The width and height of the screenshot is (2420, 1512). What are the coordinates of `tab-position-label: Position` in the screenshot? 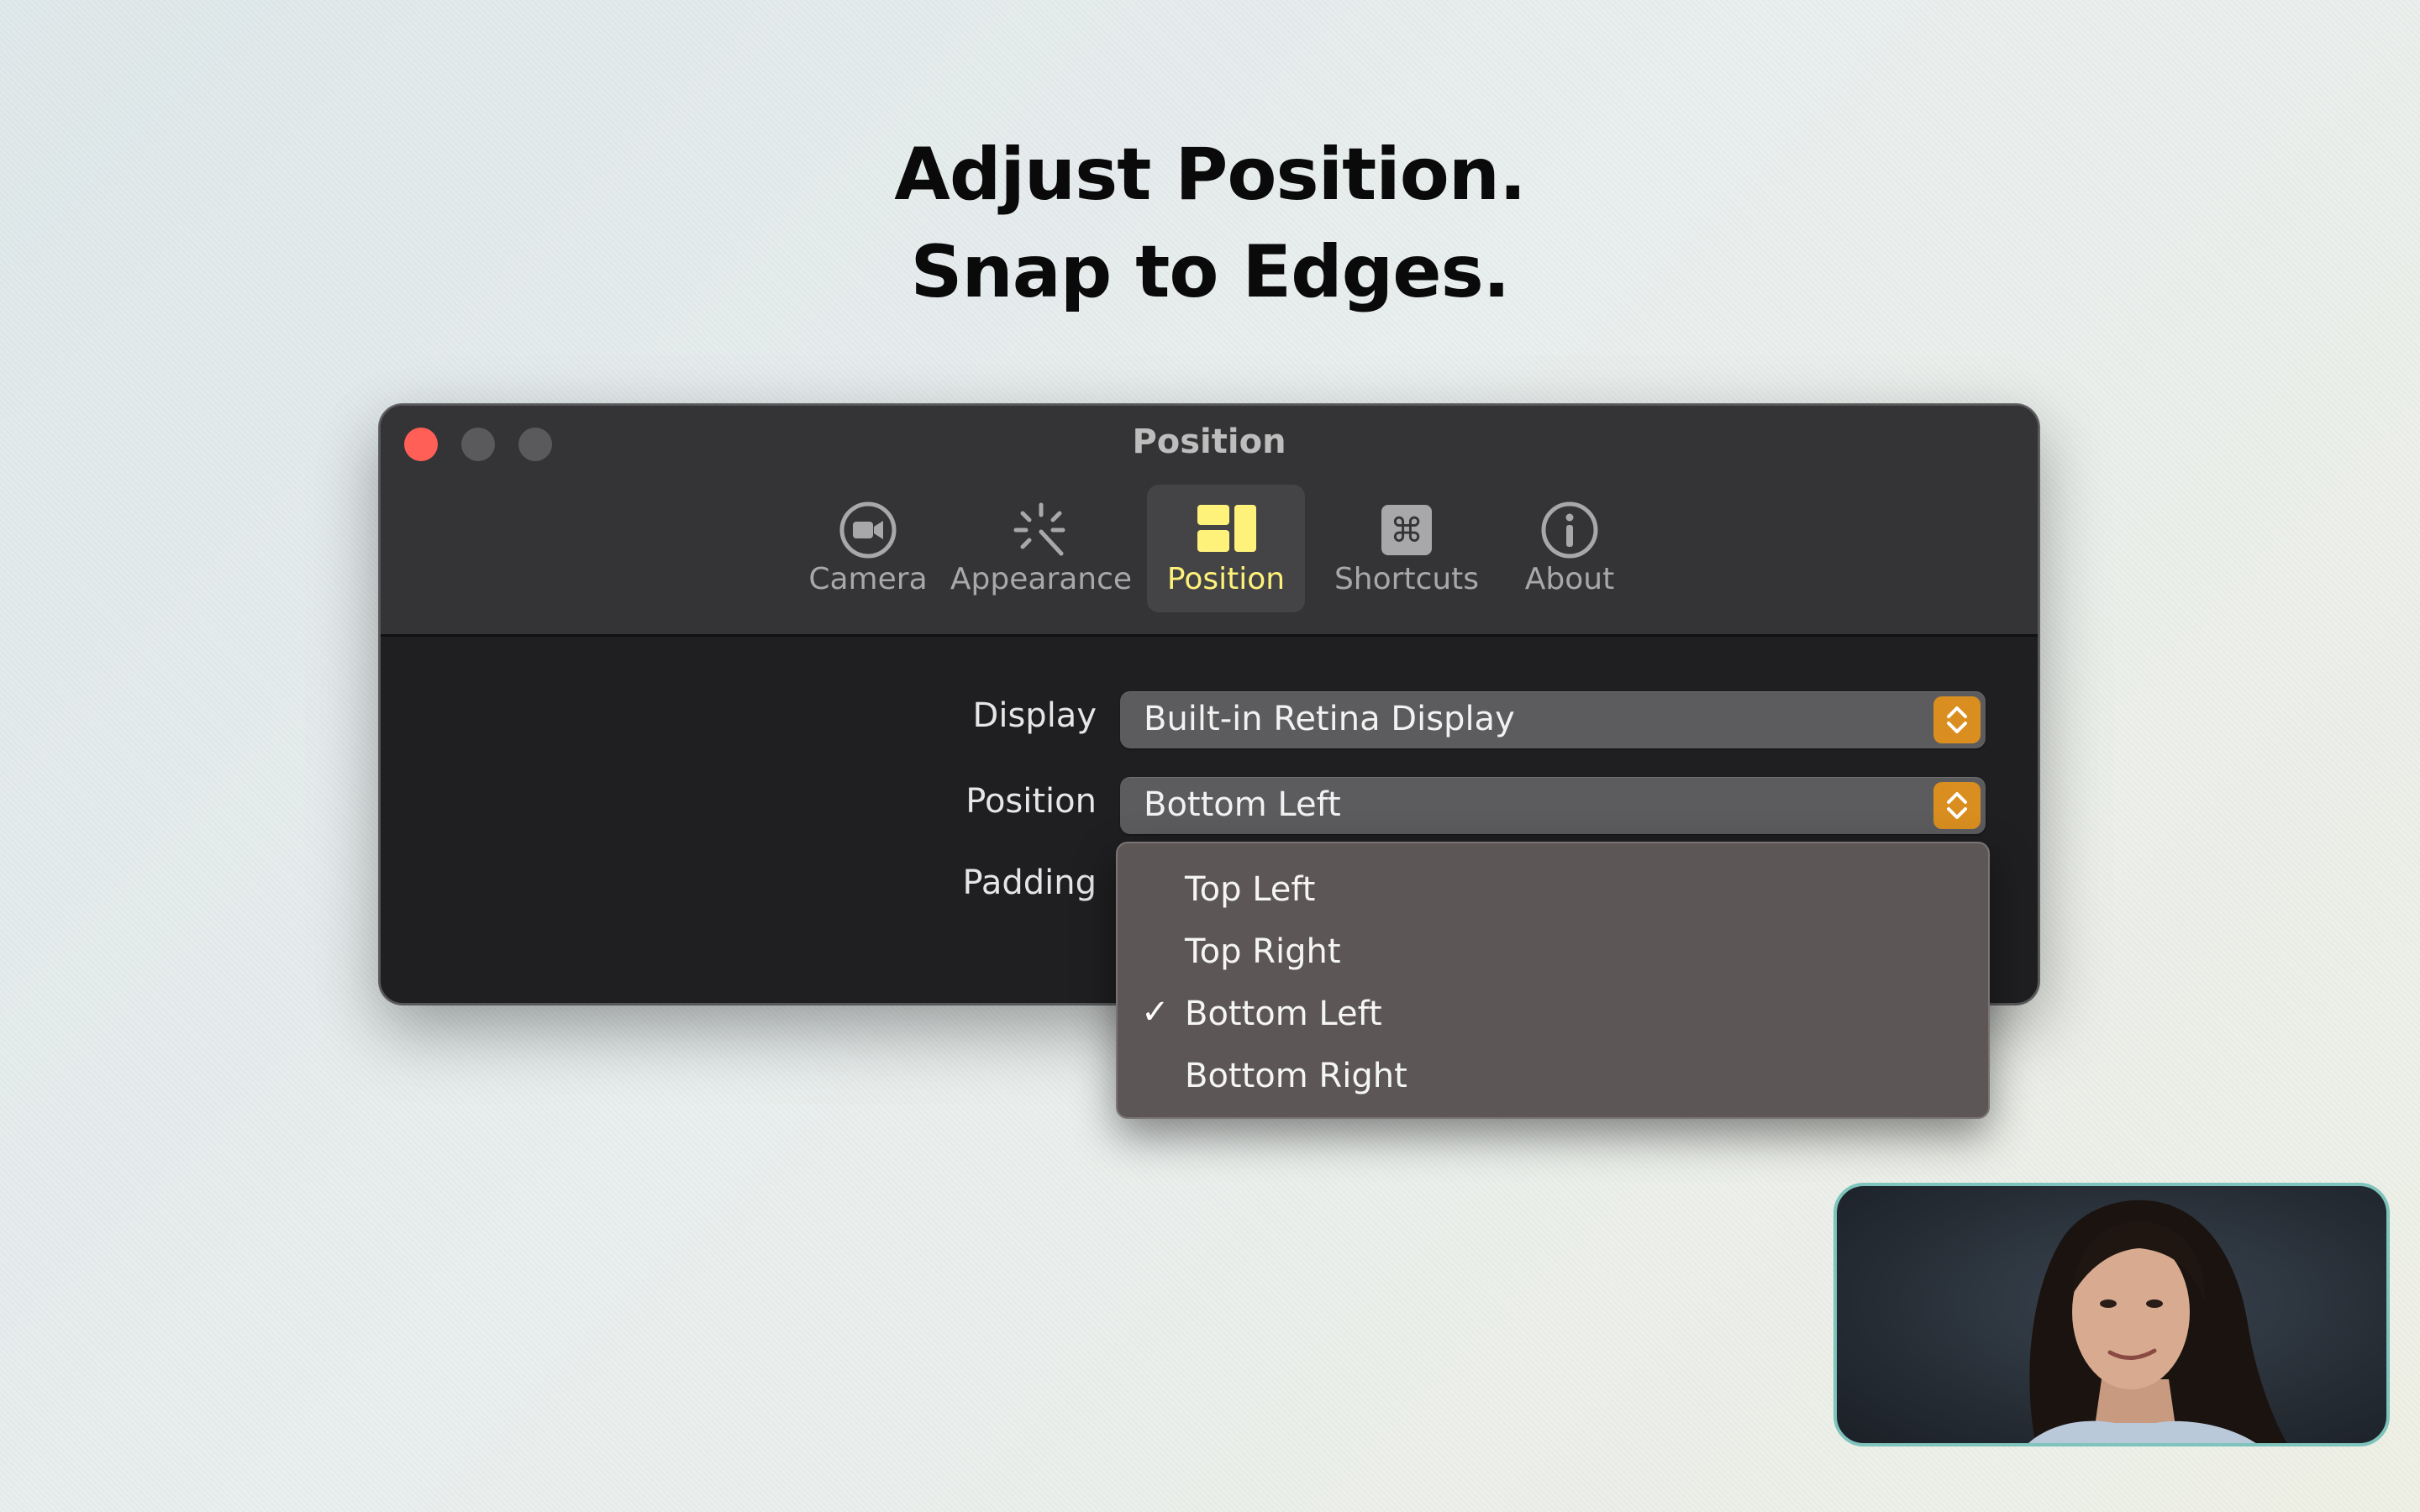 It's located at (1226, 579).